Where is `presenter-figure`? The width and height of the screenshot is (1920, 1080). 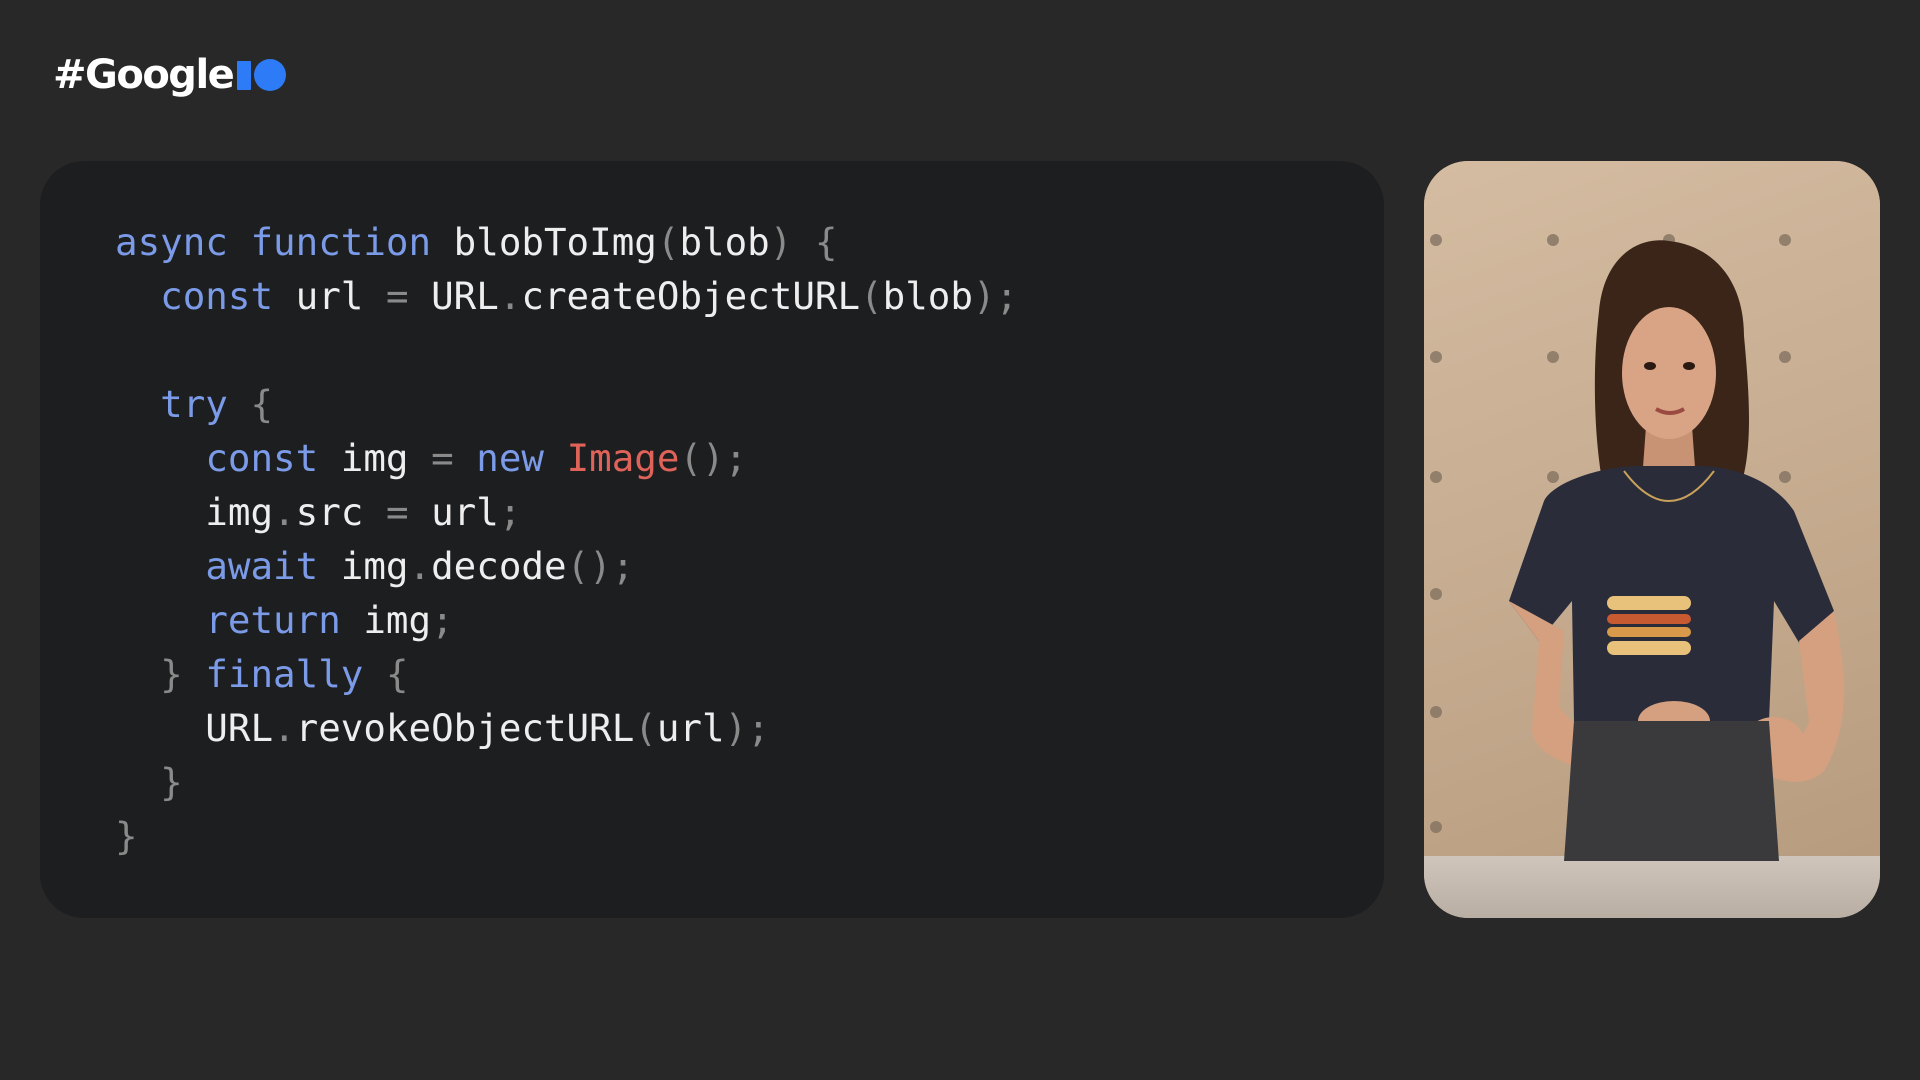
presenter-figure is located at coordinates (1676, 550).